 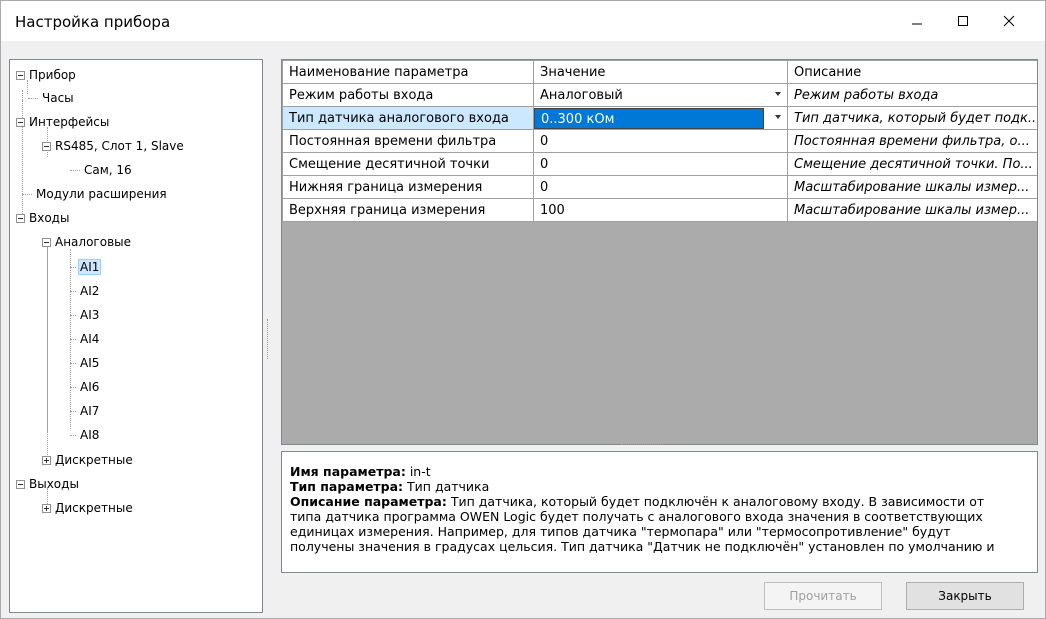 I want to click on param-desc-cell: Режим работы входа, so click(x=912, y=95).